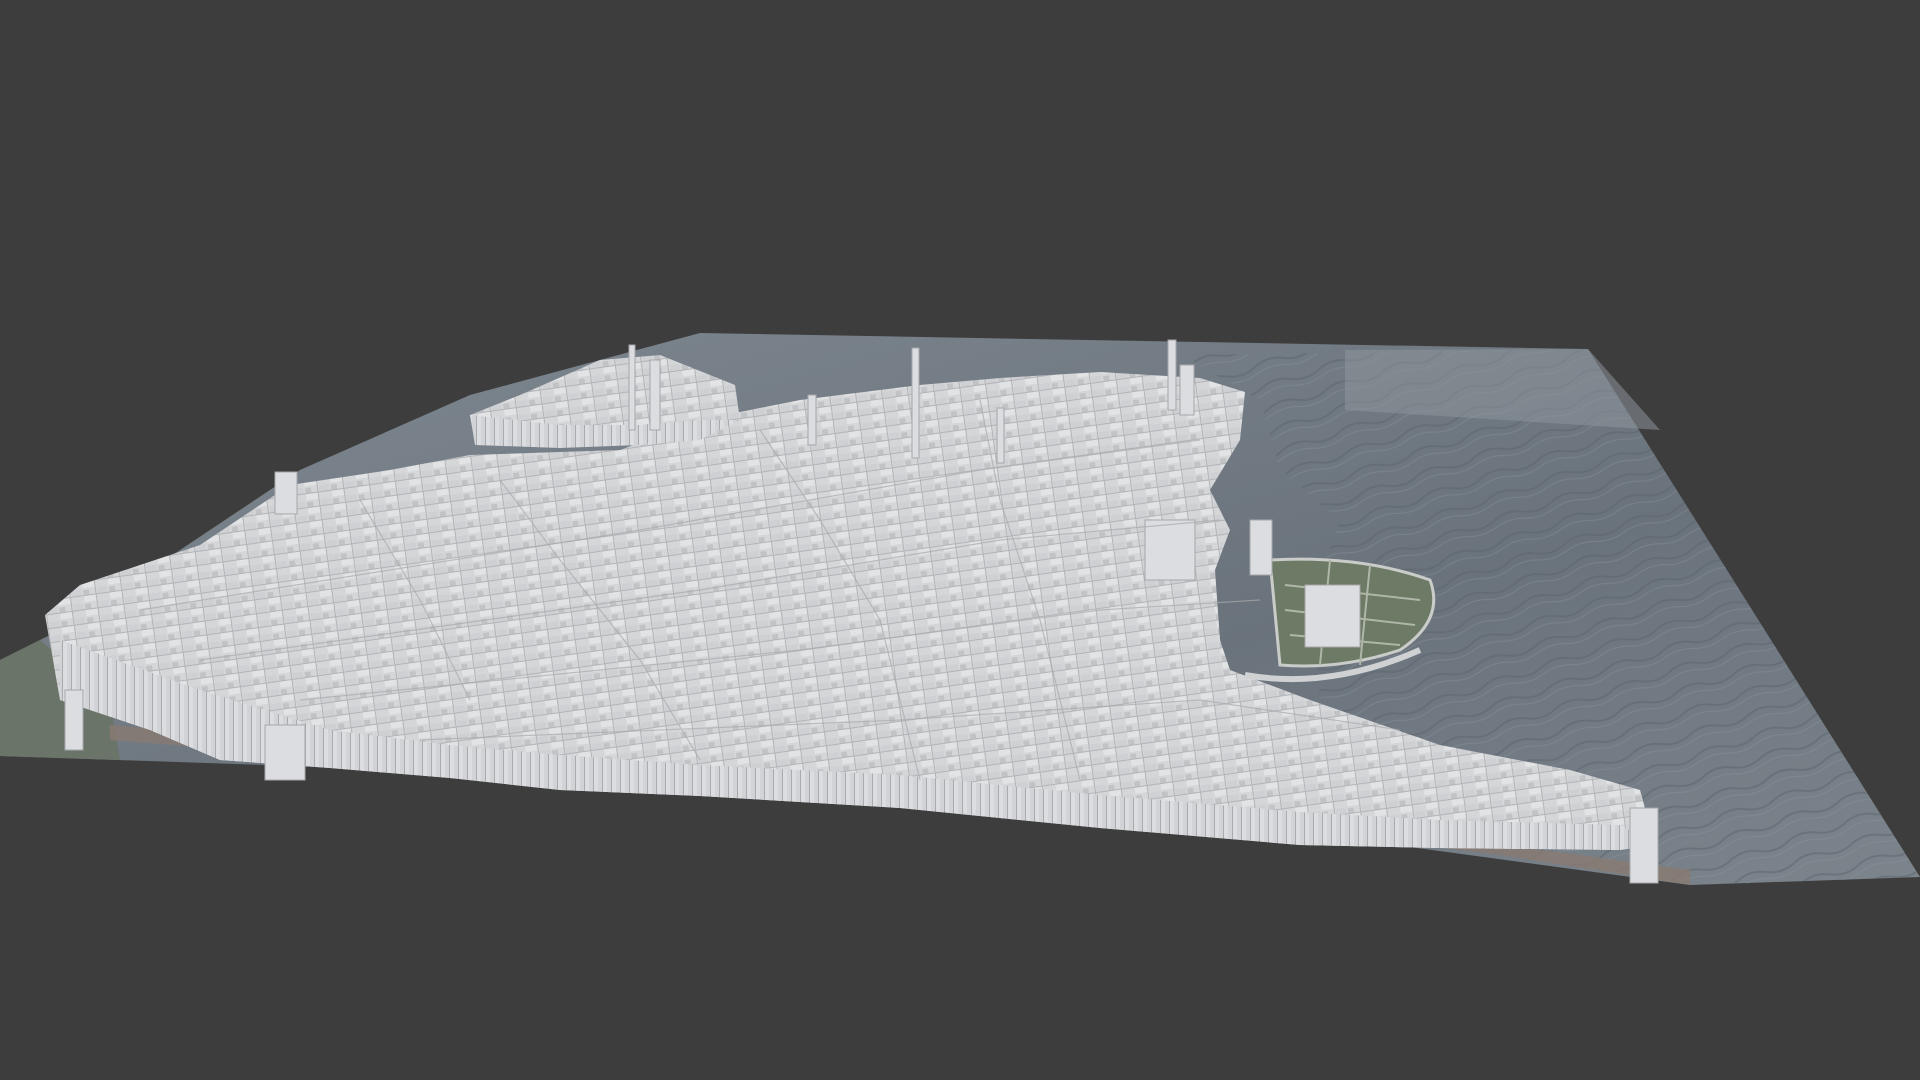 The width and height of the screenshot is (1920, 1080). I want to click on tower-west, so click(286, 493).